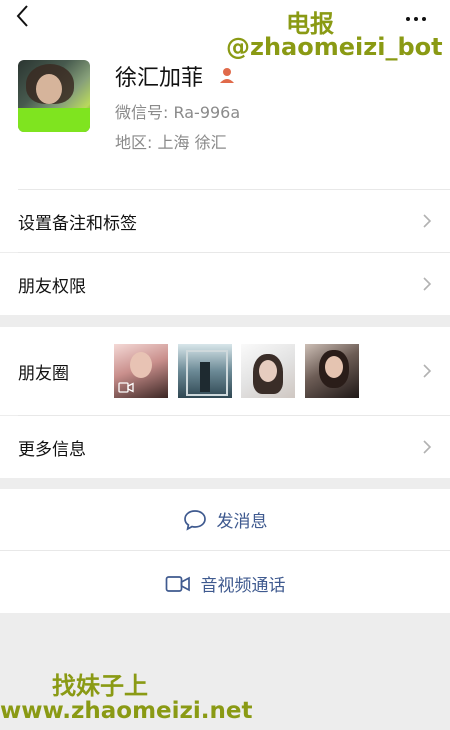 Image resolution: width=450 pixels, height=730 pixels. I want to click on avatar, so click(54, 96).